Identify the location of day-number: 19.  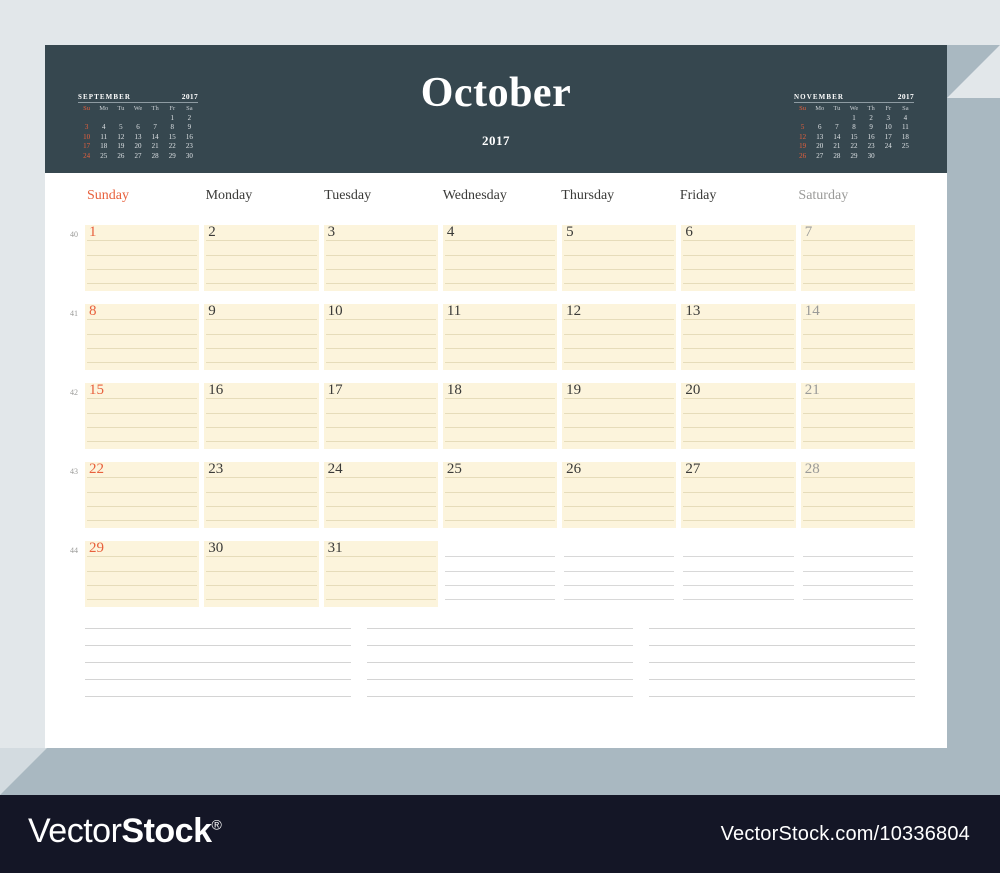
(574, 390).